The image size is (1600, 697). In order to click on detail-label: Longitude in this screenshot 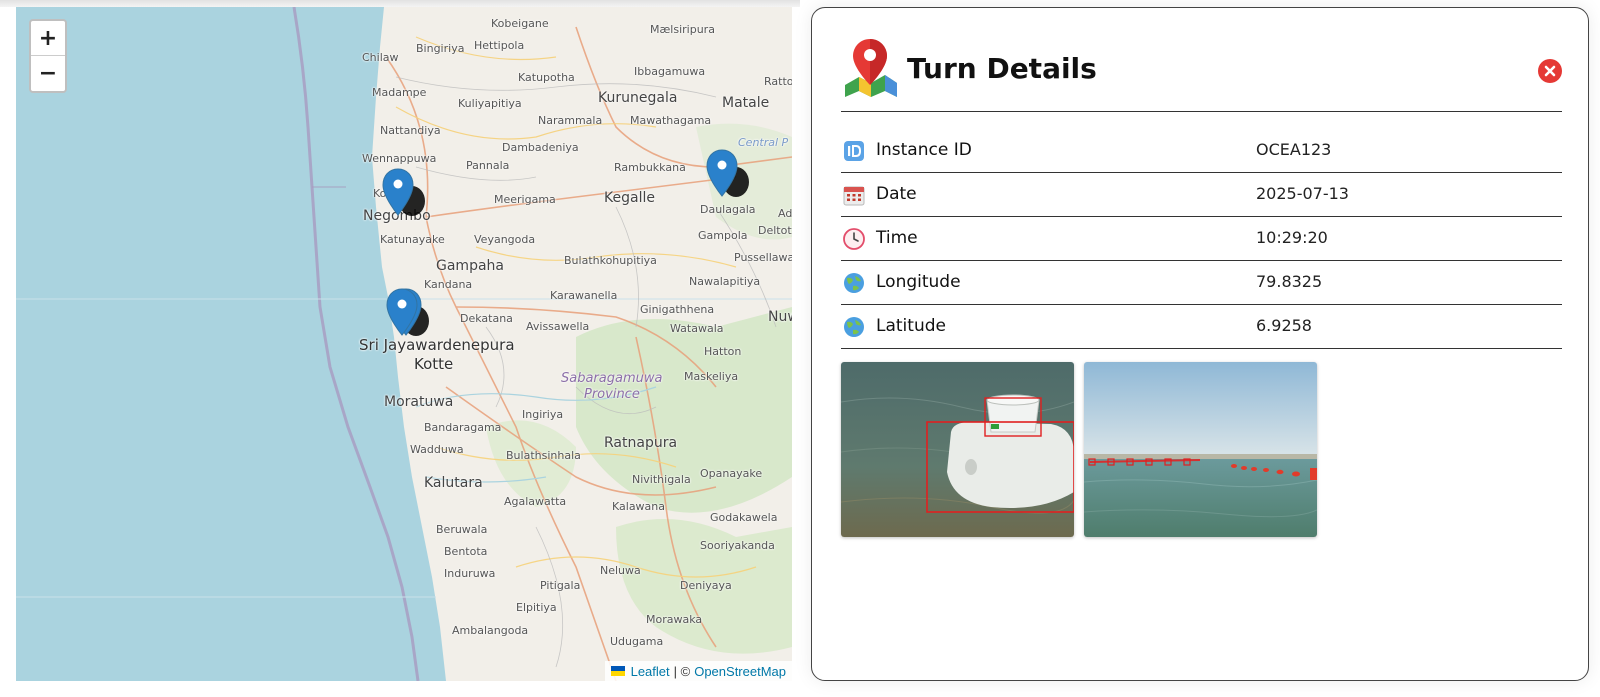, I will do `click(918, 282)`.